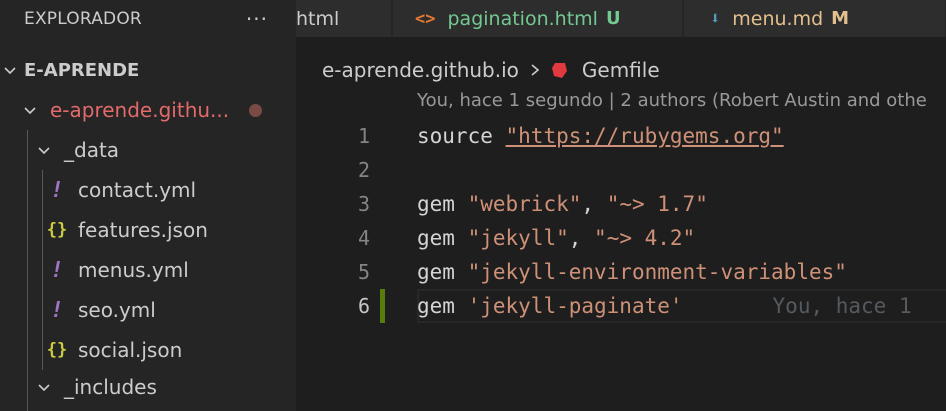 Image resolution: width=946 pixels, height=411 pixels. I want to click on code-line: 3 gem "webrick", "~> 1.7", so click(621, 204).